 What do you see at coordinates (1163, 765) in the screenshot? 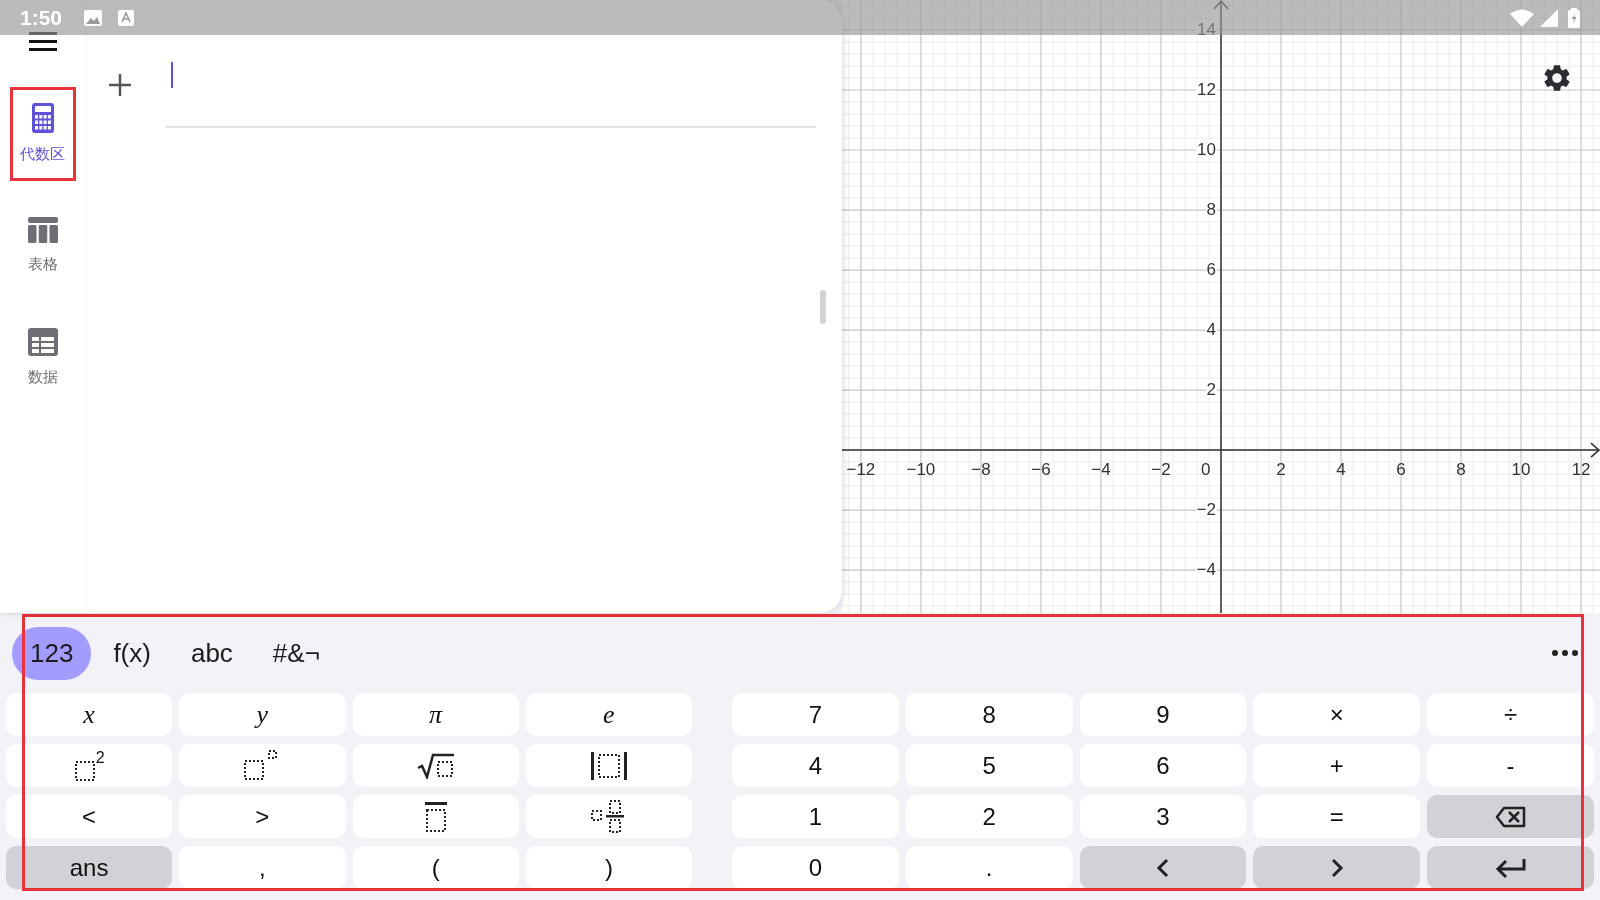
I see `keyboard-key: 6` at bounding box center [1163, 765].